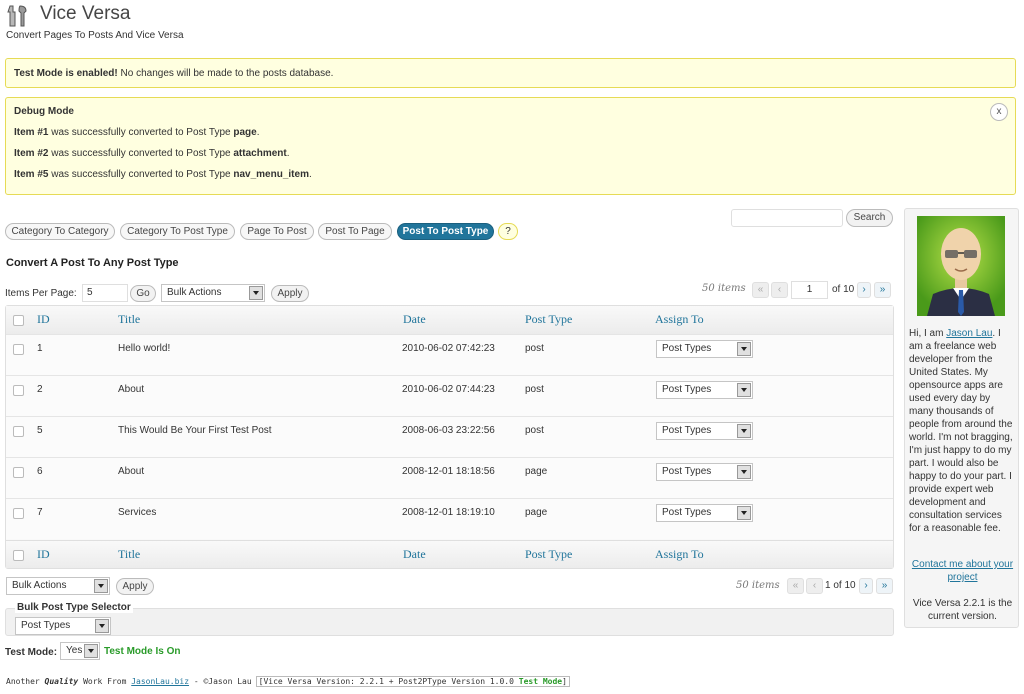 This screenshot has height=694, width=1024. What do you see at coordinates (884, 586) in the screenshot?
I see `last-page-button-bottom: »` at bounding box center [884, 586].